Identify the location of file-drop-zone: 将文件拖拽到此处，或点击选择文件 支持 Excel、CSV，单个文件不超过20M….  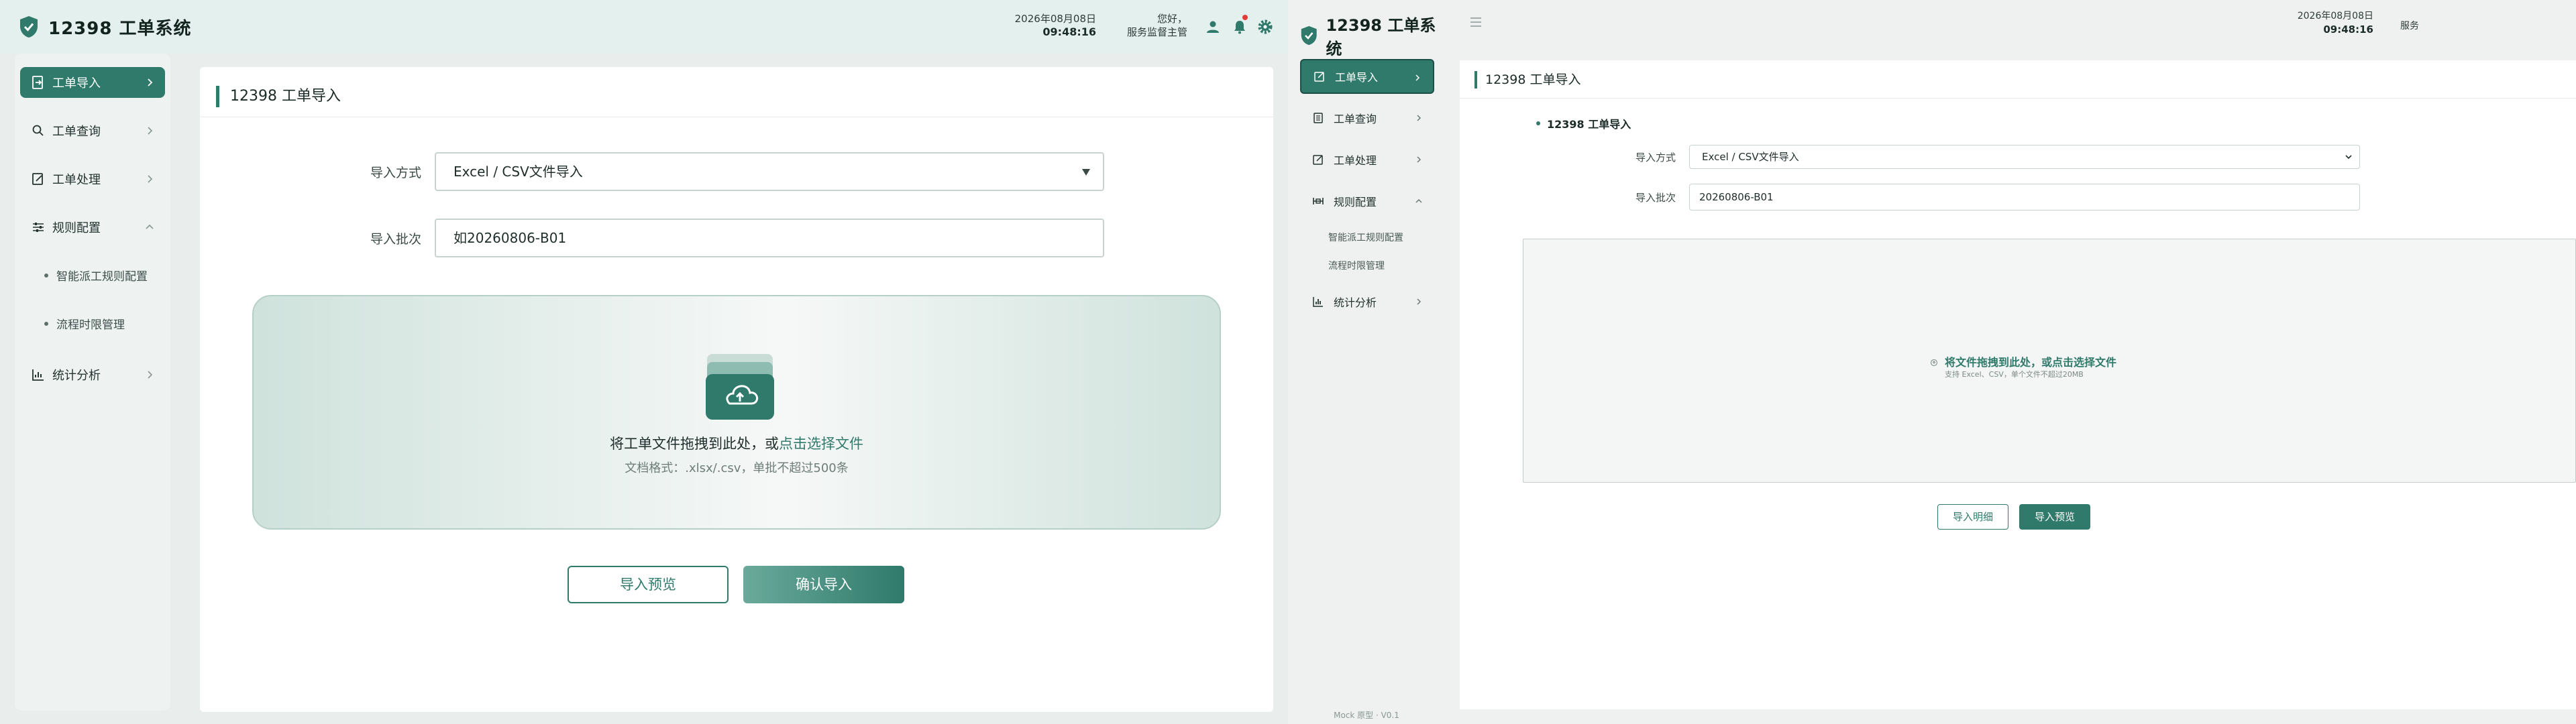
(2049, 361).